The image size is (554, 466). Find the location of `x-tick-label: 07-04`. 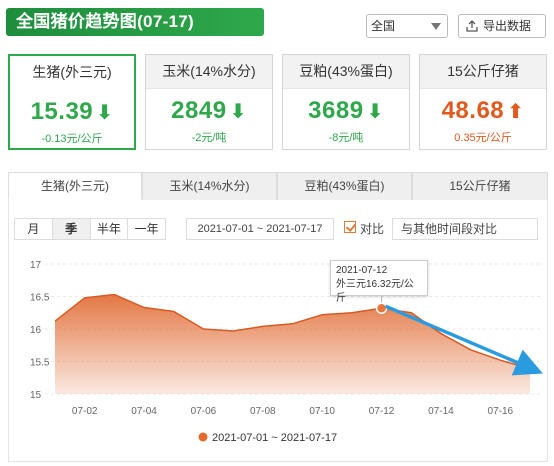

x-tick-label: 07-04 is located at coordinates (144, 411).